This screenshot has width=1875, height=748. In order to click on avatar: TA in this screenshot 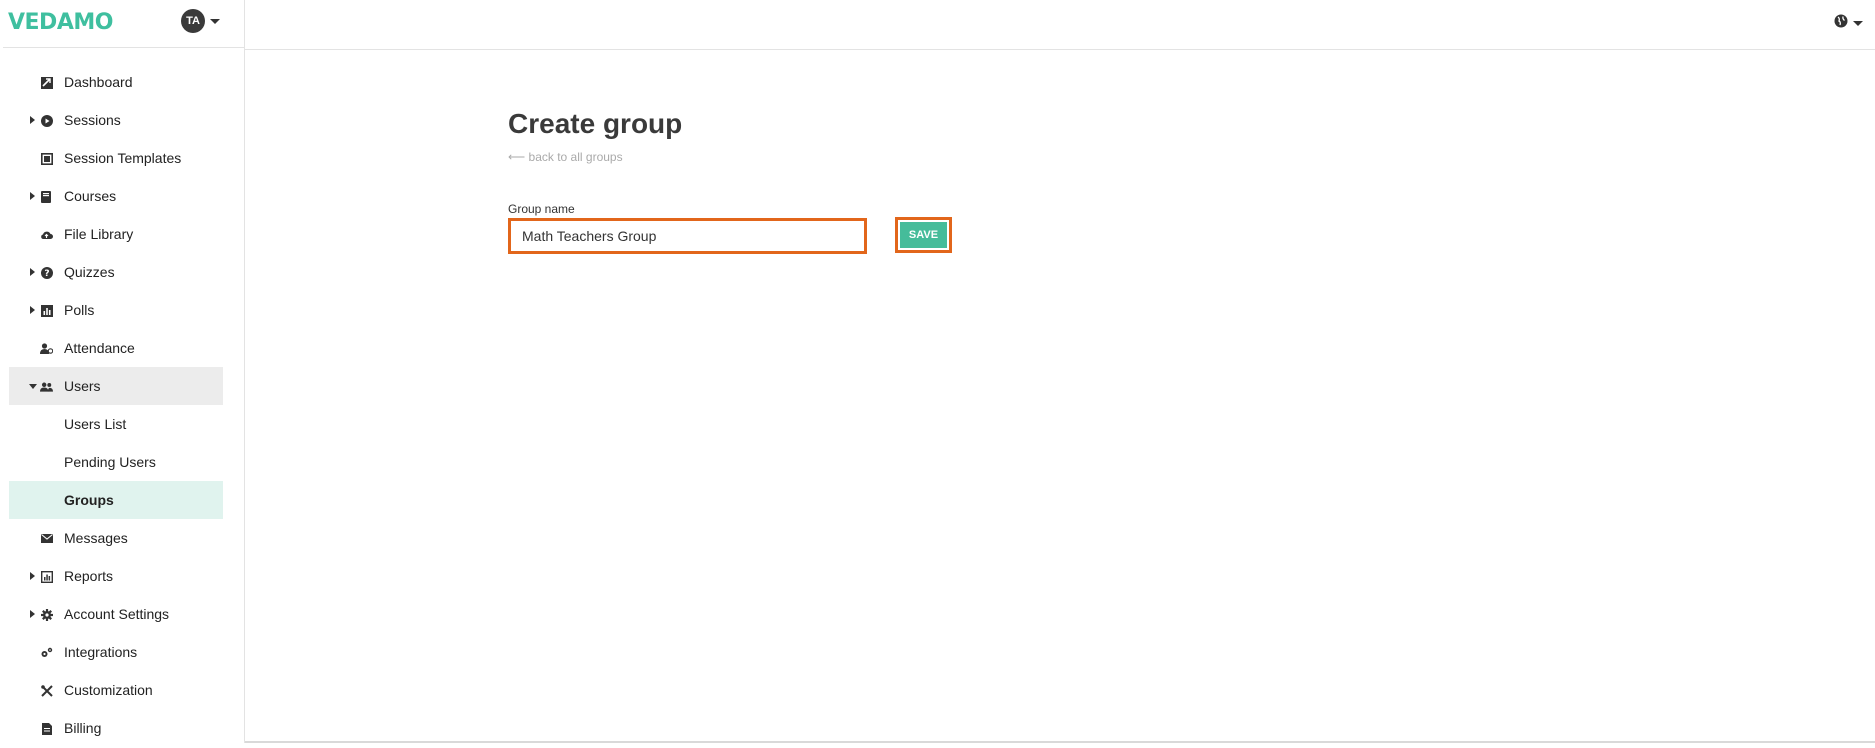, I will do `click(193, 21)`.